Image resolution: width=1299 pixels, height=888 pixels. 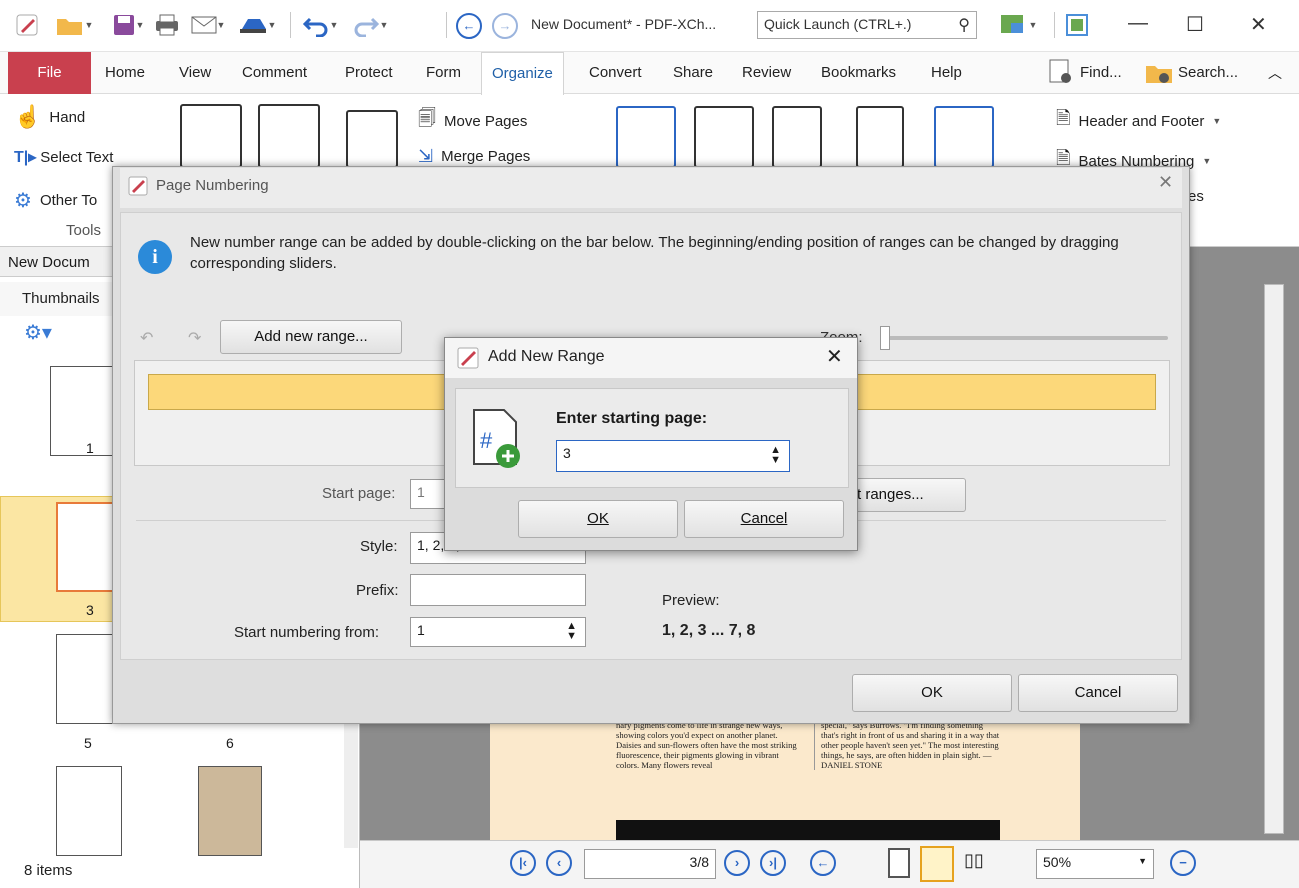 What do you see at coordinates (289, 136) in the screenshot?
I see `delete-pages-icon` at bounding box center [289, 136].